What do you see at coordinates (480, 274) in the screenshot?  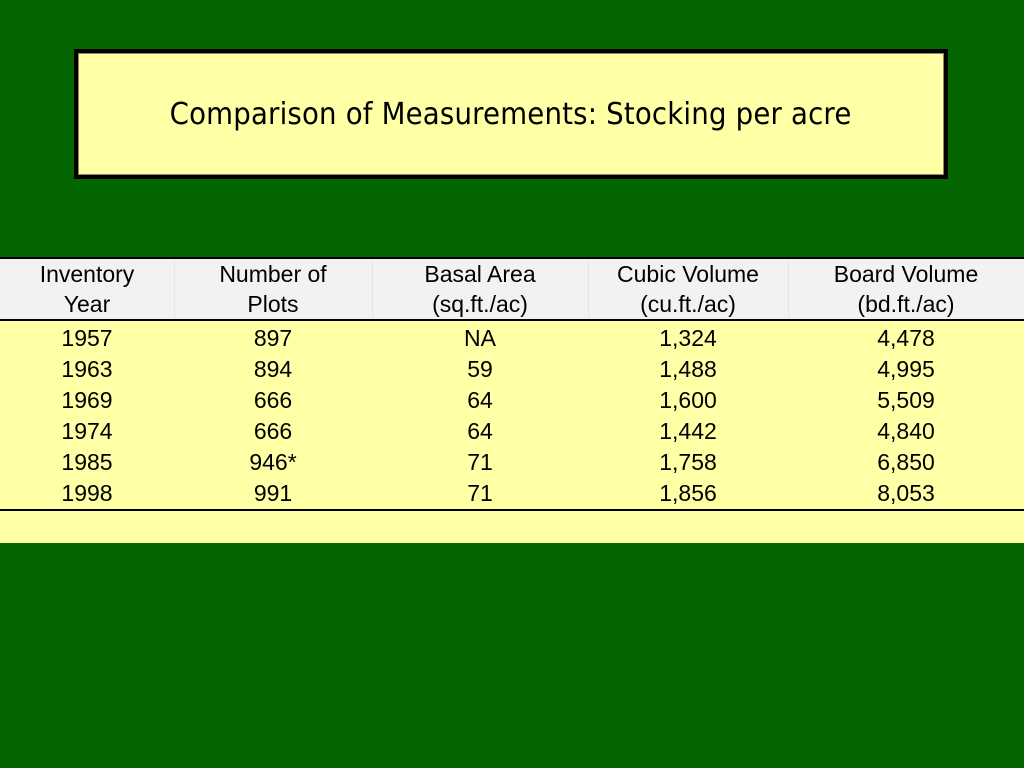 I see `header-line: Basal Area` at bounding box center [480, 274].